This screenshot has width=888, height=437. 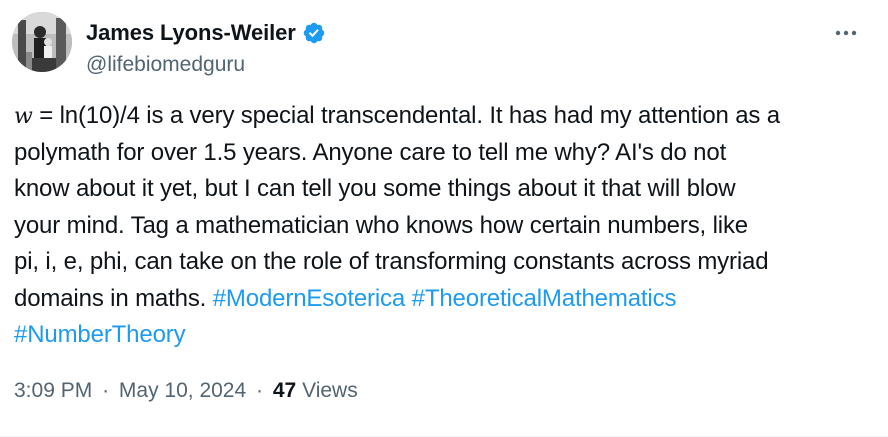 What do you see at coordinates (544, 298) in the screenshot?
I see `hashtag-theoretical-mathematics: #TheoreticalMathematics` at bounding box center [544, 298].